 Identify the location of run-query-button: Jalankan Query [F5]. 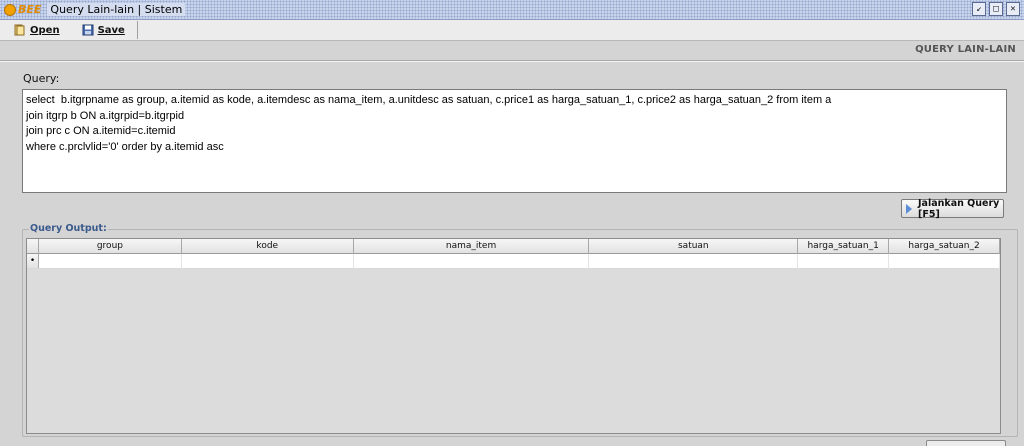
(952, 208).